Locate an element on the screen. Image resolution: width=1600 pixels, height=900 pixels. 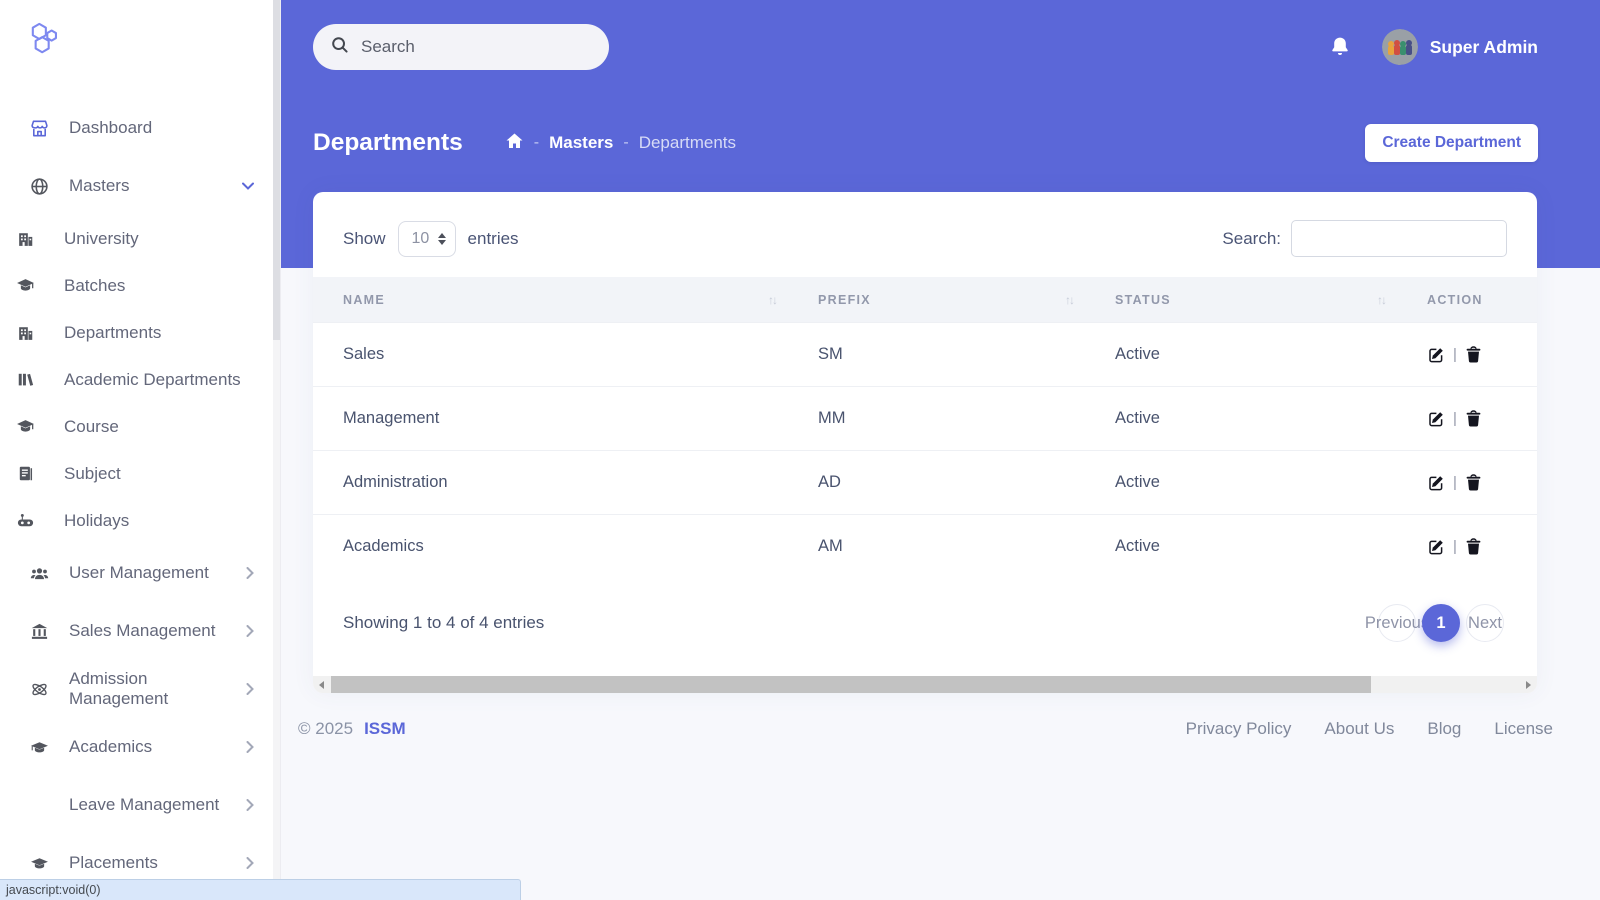
pagination-previous: Previous is located at coordinates (1397, 623).